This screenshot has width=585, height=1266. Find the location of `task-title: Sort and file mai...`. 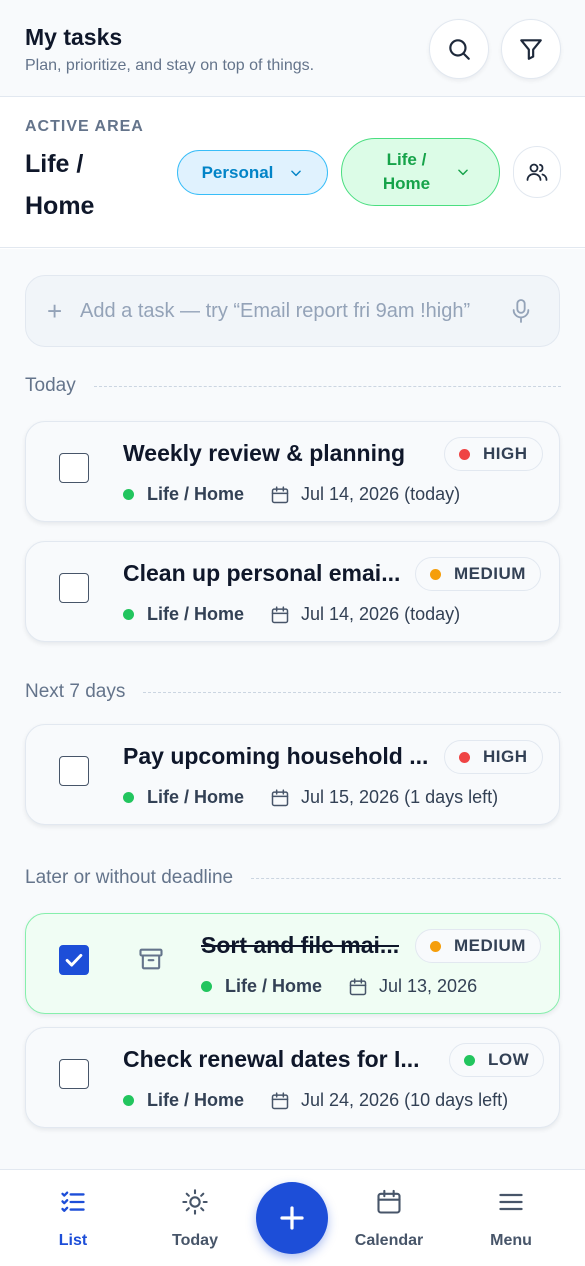

task-title: Sort and file mai... is located at coordinates (300, 945).